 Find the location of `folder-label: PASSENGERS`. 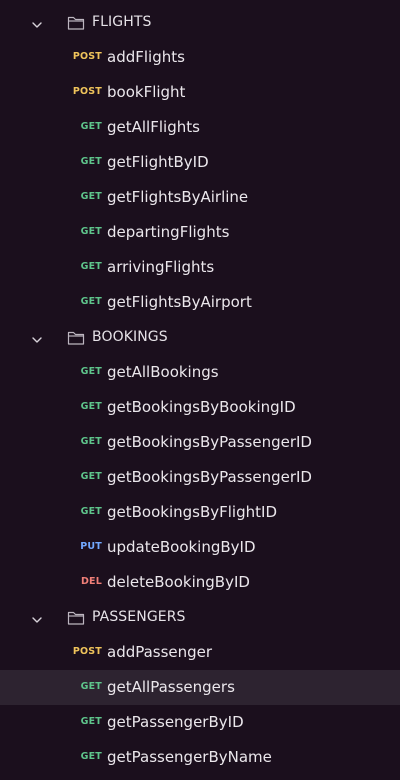

folder-label: PASSENGERS is located at coordinates (139, 617).